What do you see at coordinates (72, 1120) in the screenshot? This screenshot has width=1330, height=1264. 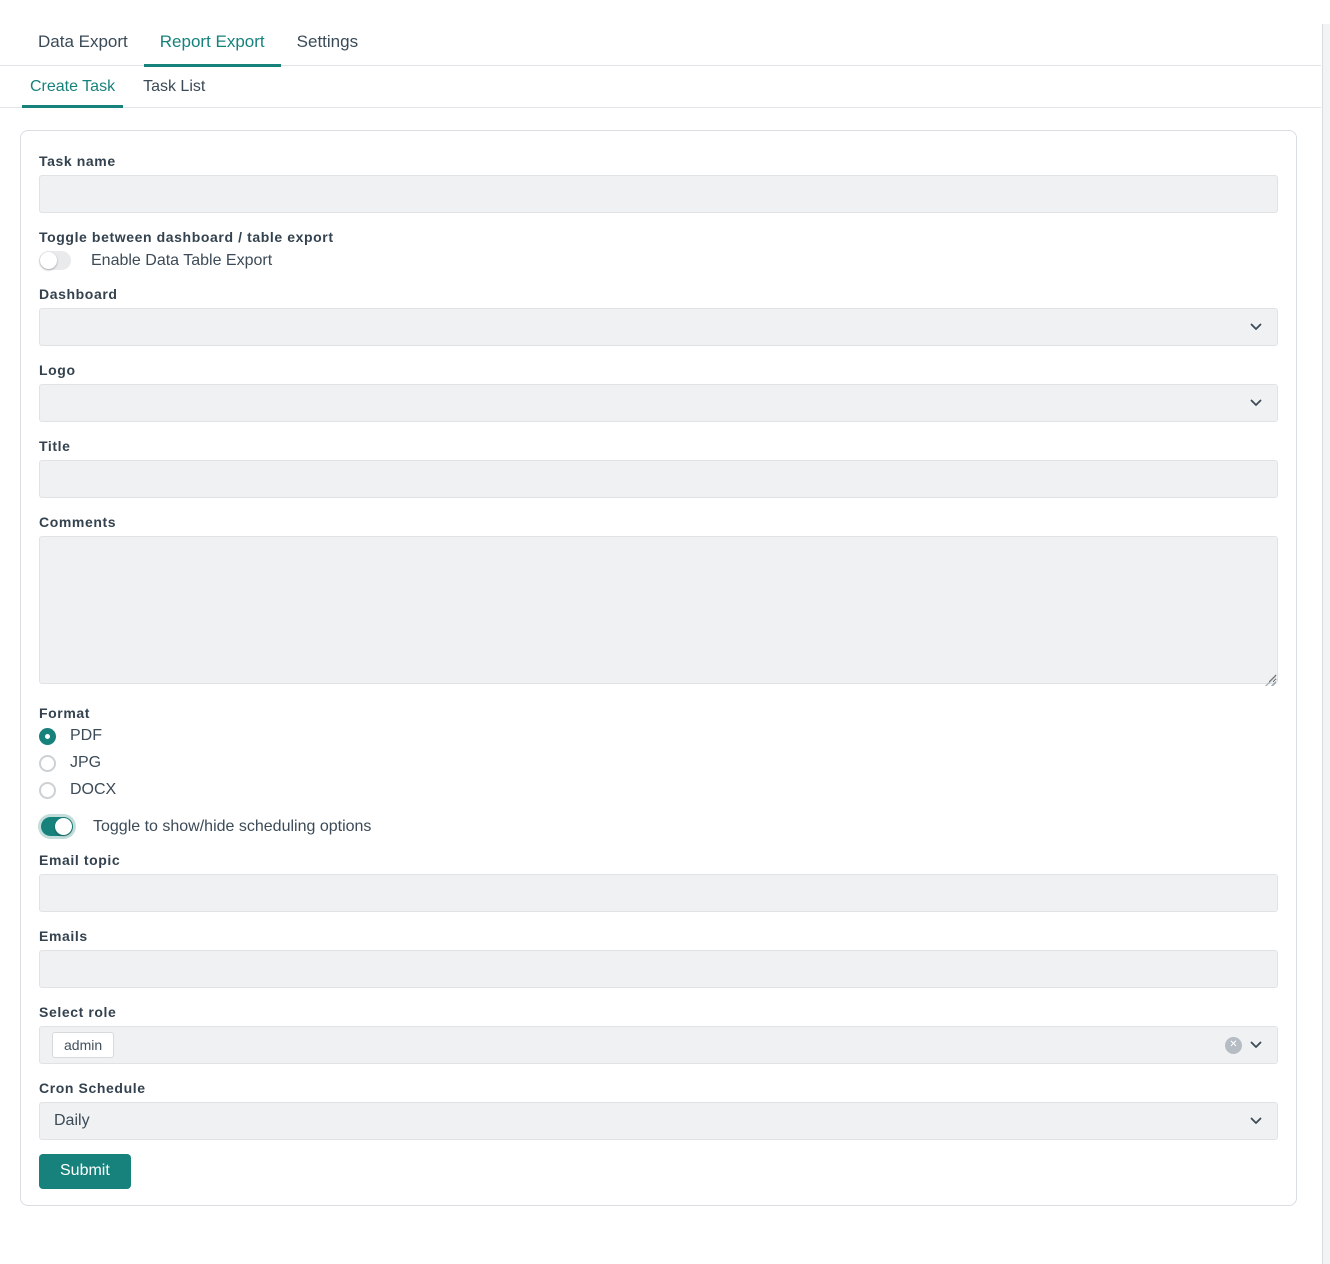 I see `cron-schedule-value: Daily` at bounding box center [72, 1120].